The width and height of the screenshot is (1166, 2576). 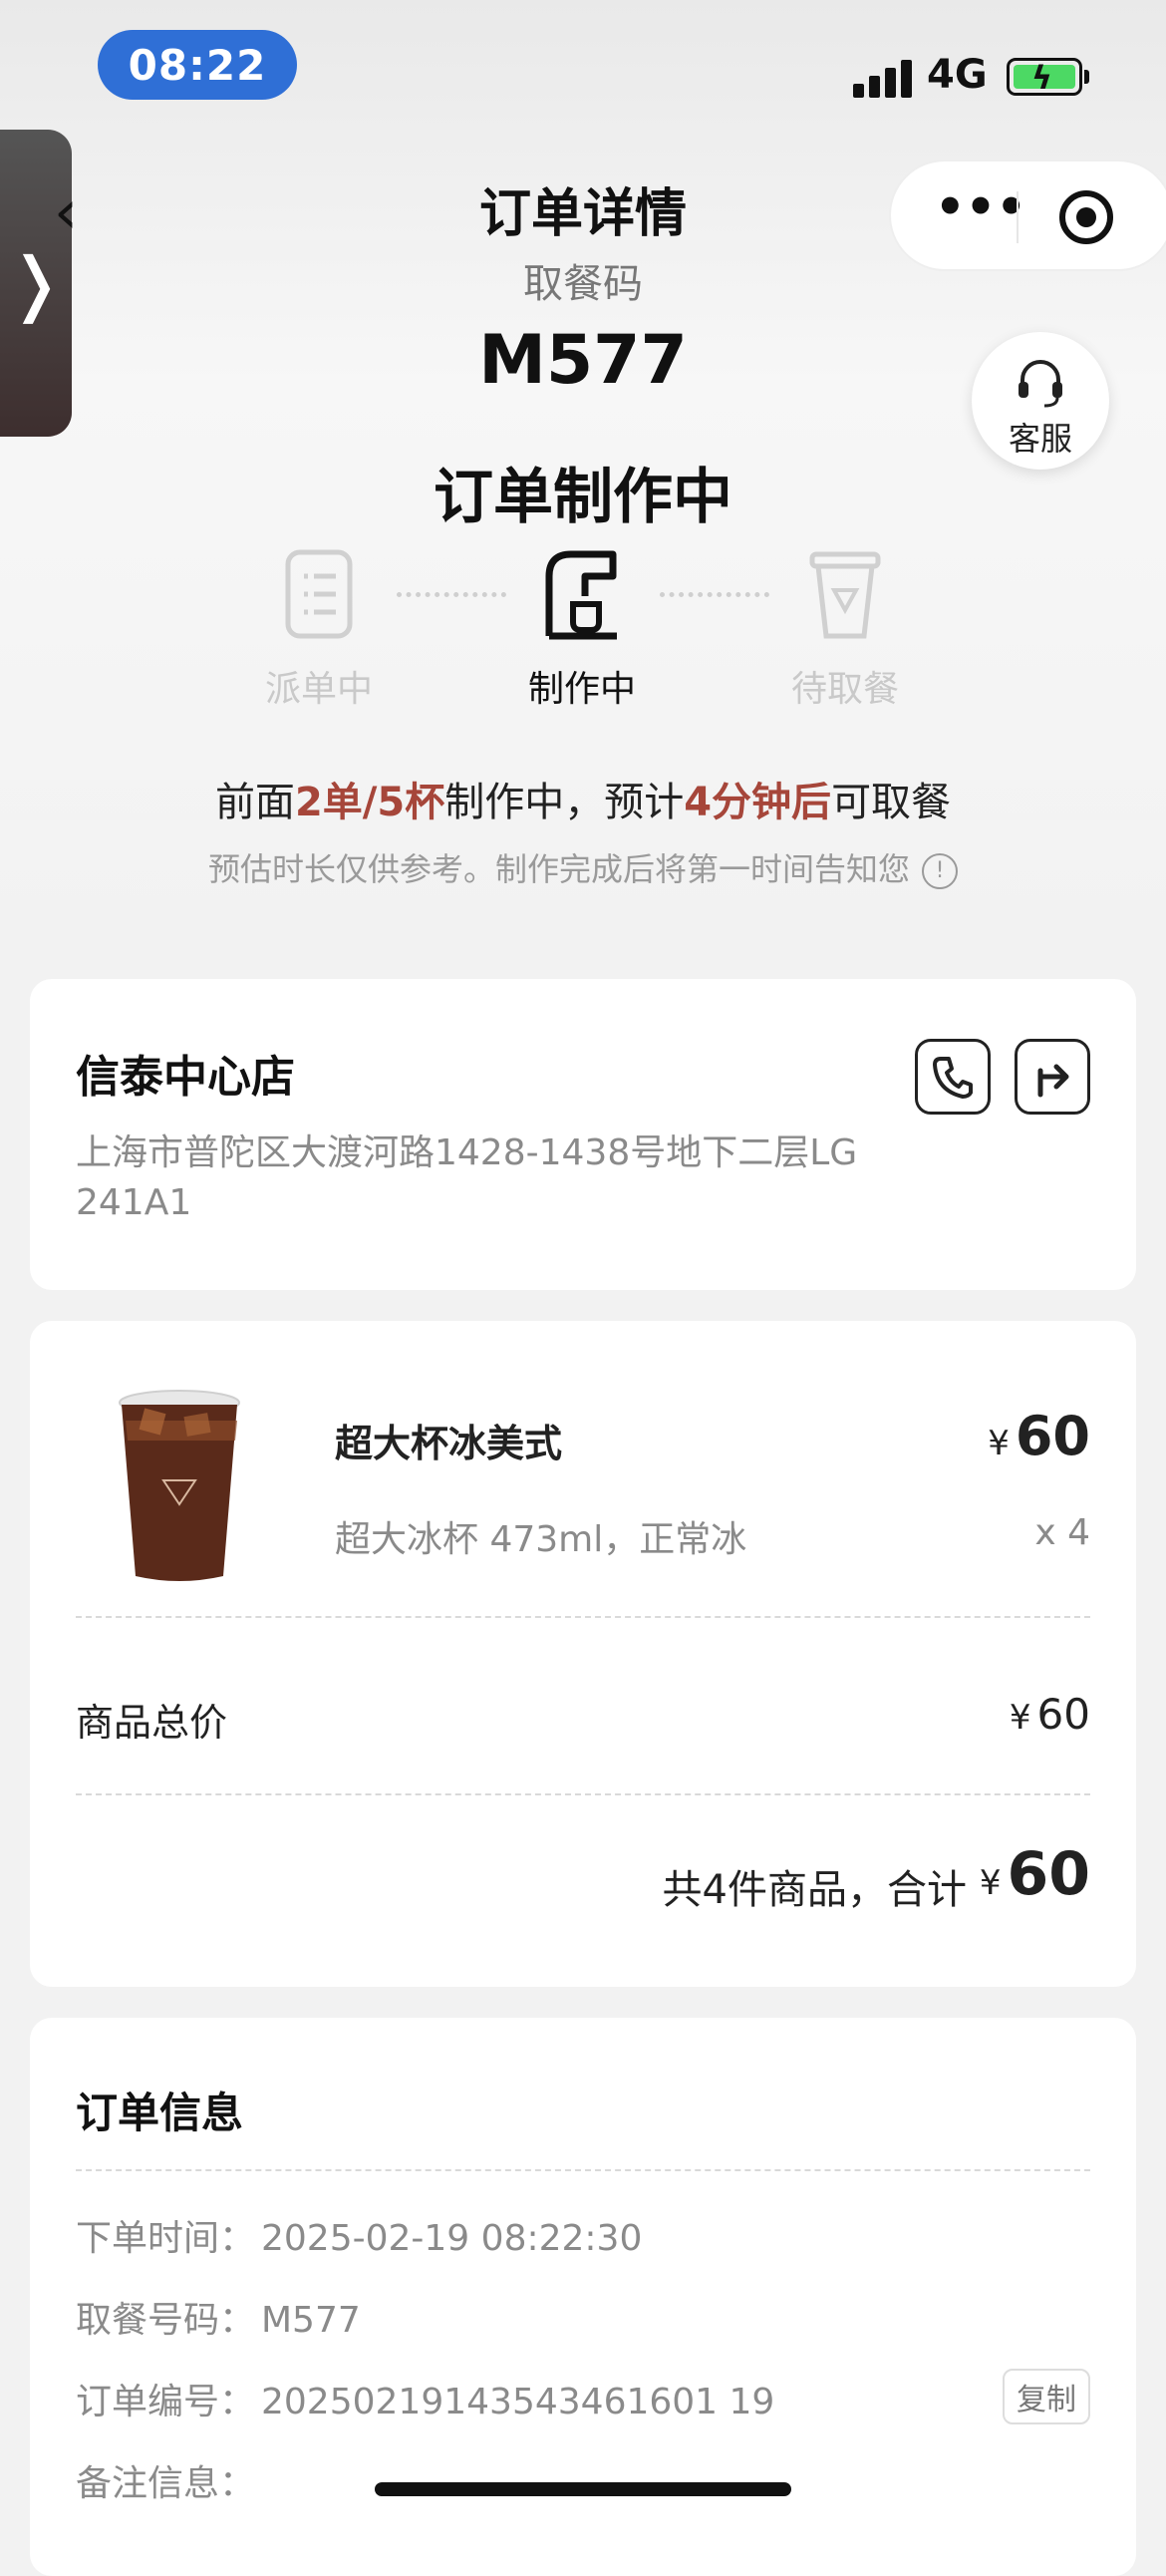 I want to click on step-label: 待取餐, so click(x=845, y=689).